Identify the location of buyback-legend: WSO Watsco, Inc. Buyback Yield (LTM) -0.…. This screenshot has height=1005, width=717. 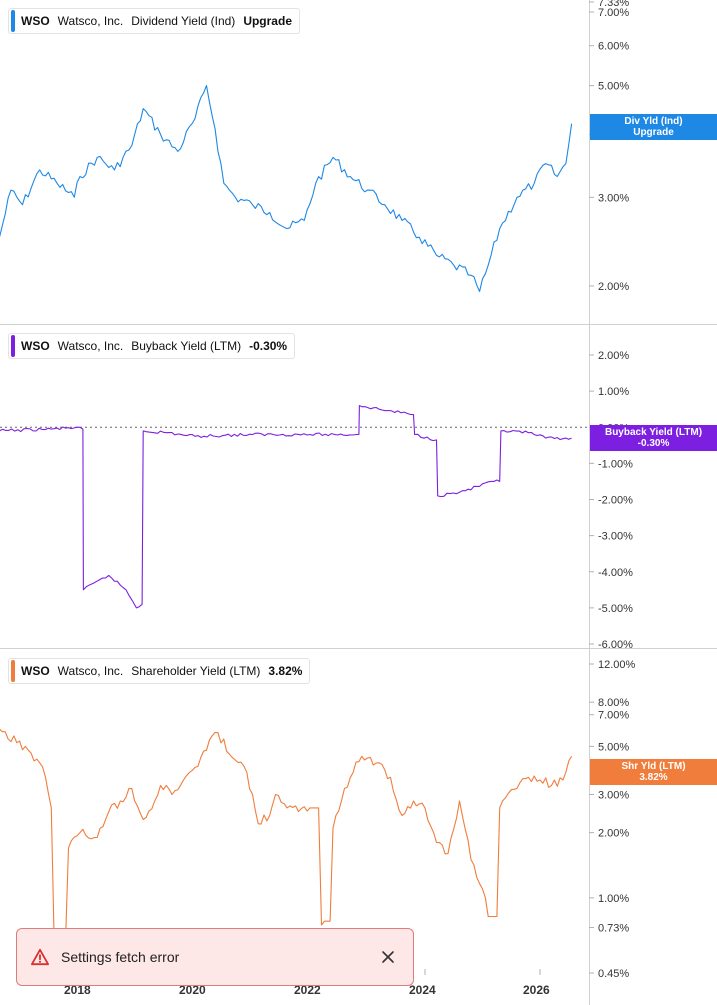
(152, 346).